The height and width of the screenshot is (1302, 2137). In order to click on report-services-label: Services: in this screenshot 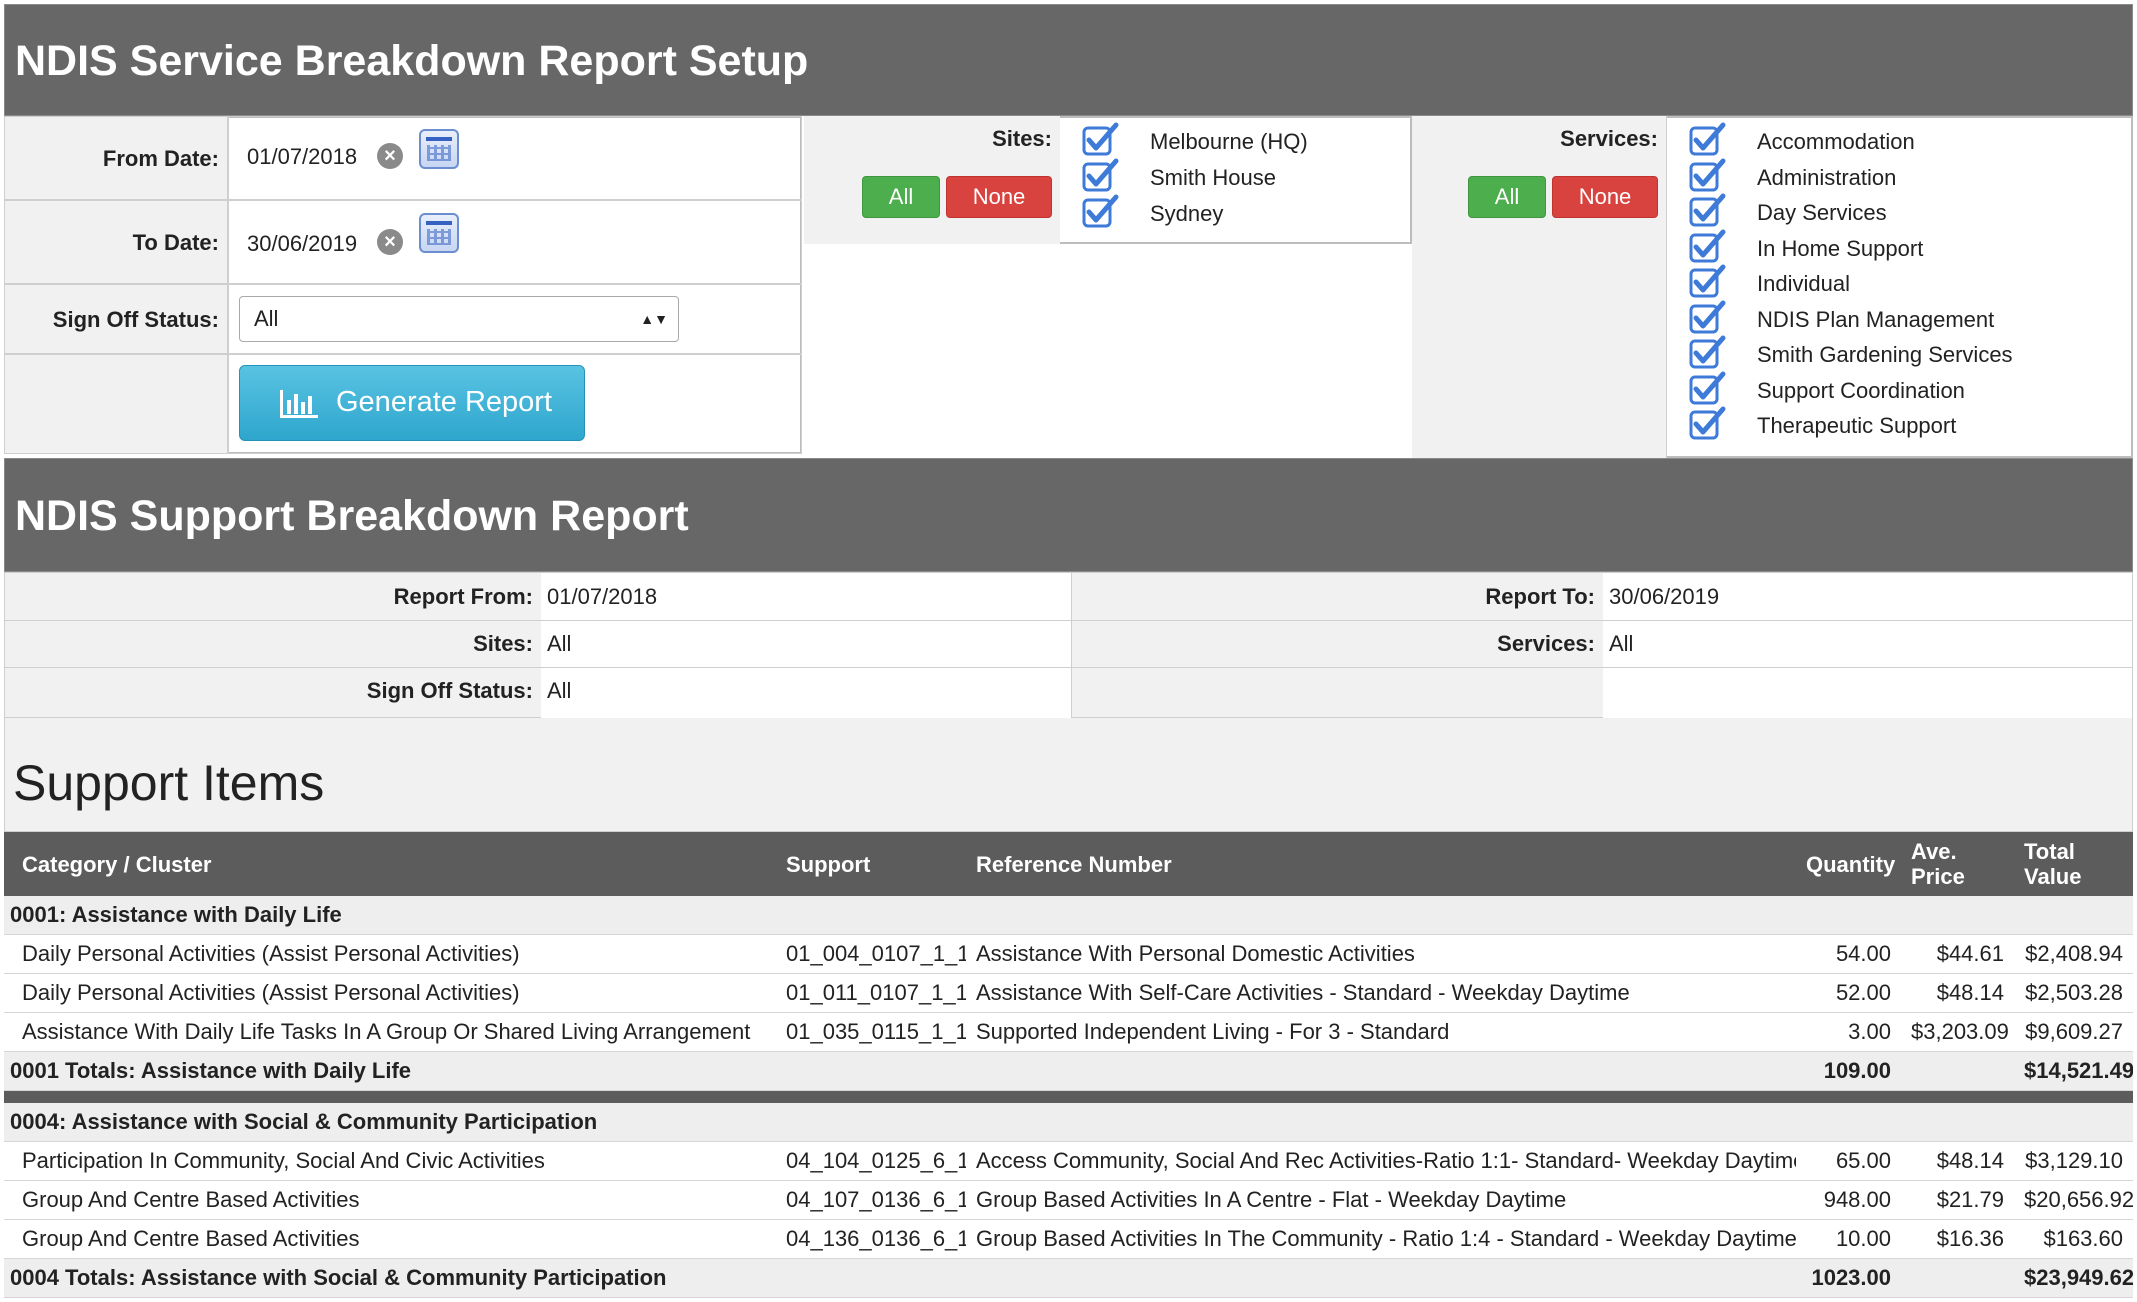, I will do `click(1546, 643)`.